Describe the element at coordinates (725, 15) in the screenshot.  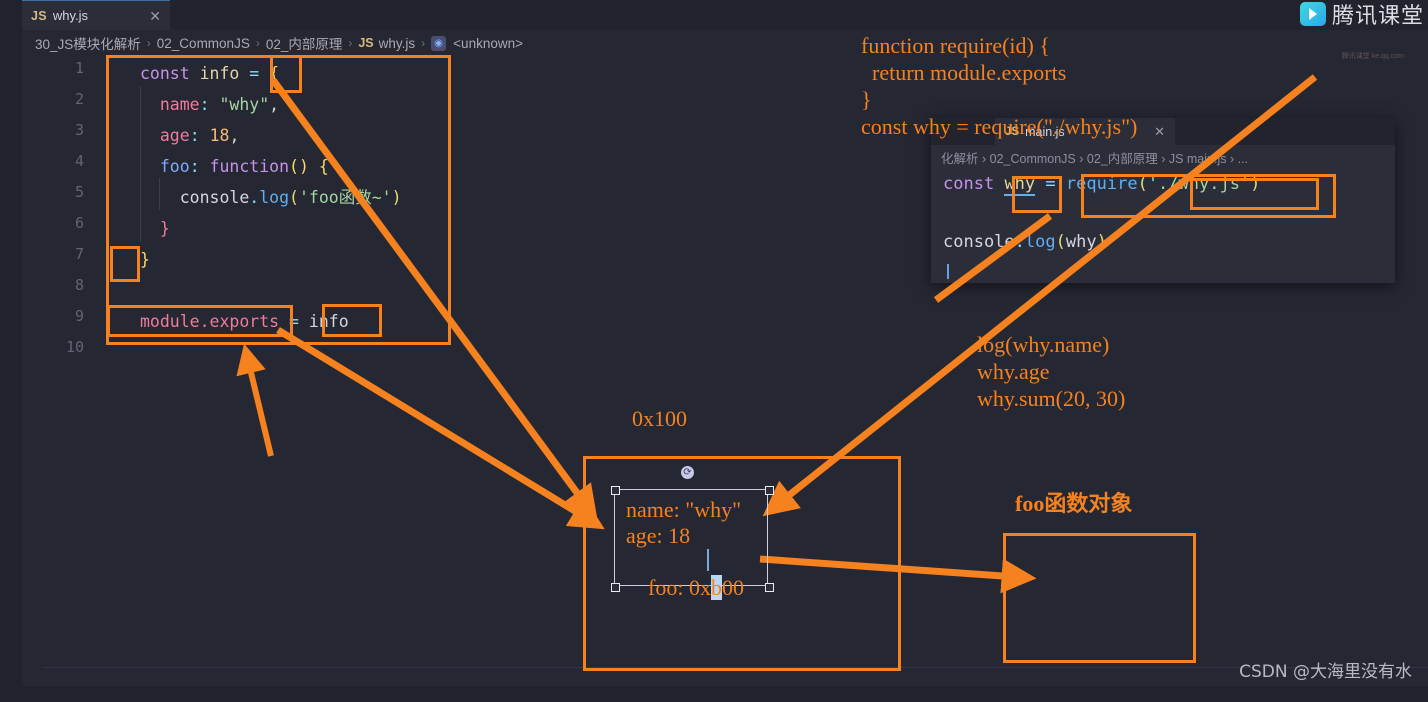
I see `editor-tab-bar: JS why.js ✕` at that location.